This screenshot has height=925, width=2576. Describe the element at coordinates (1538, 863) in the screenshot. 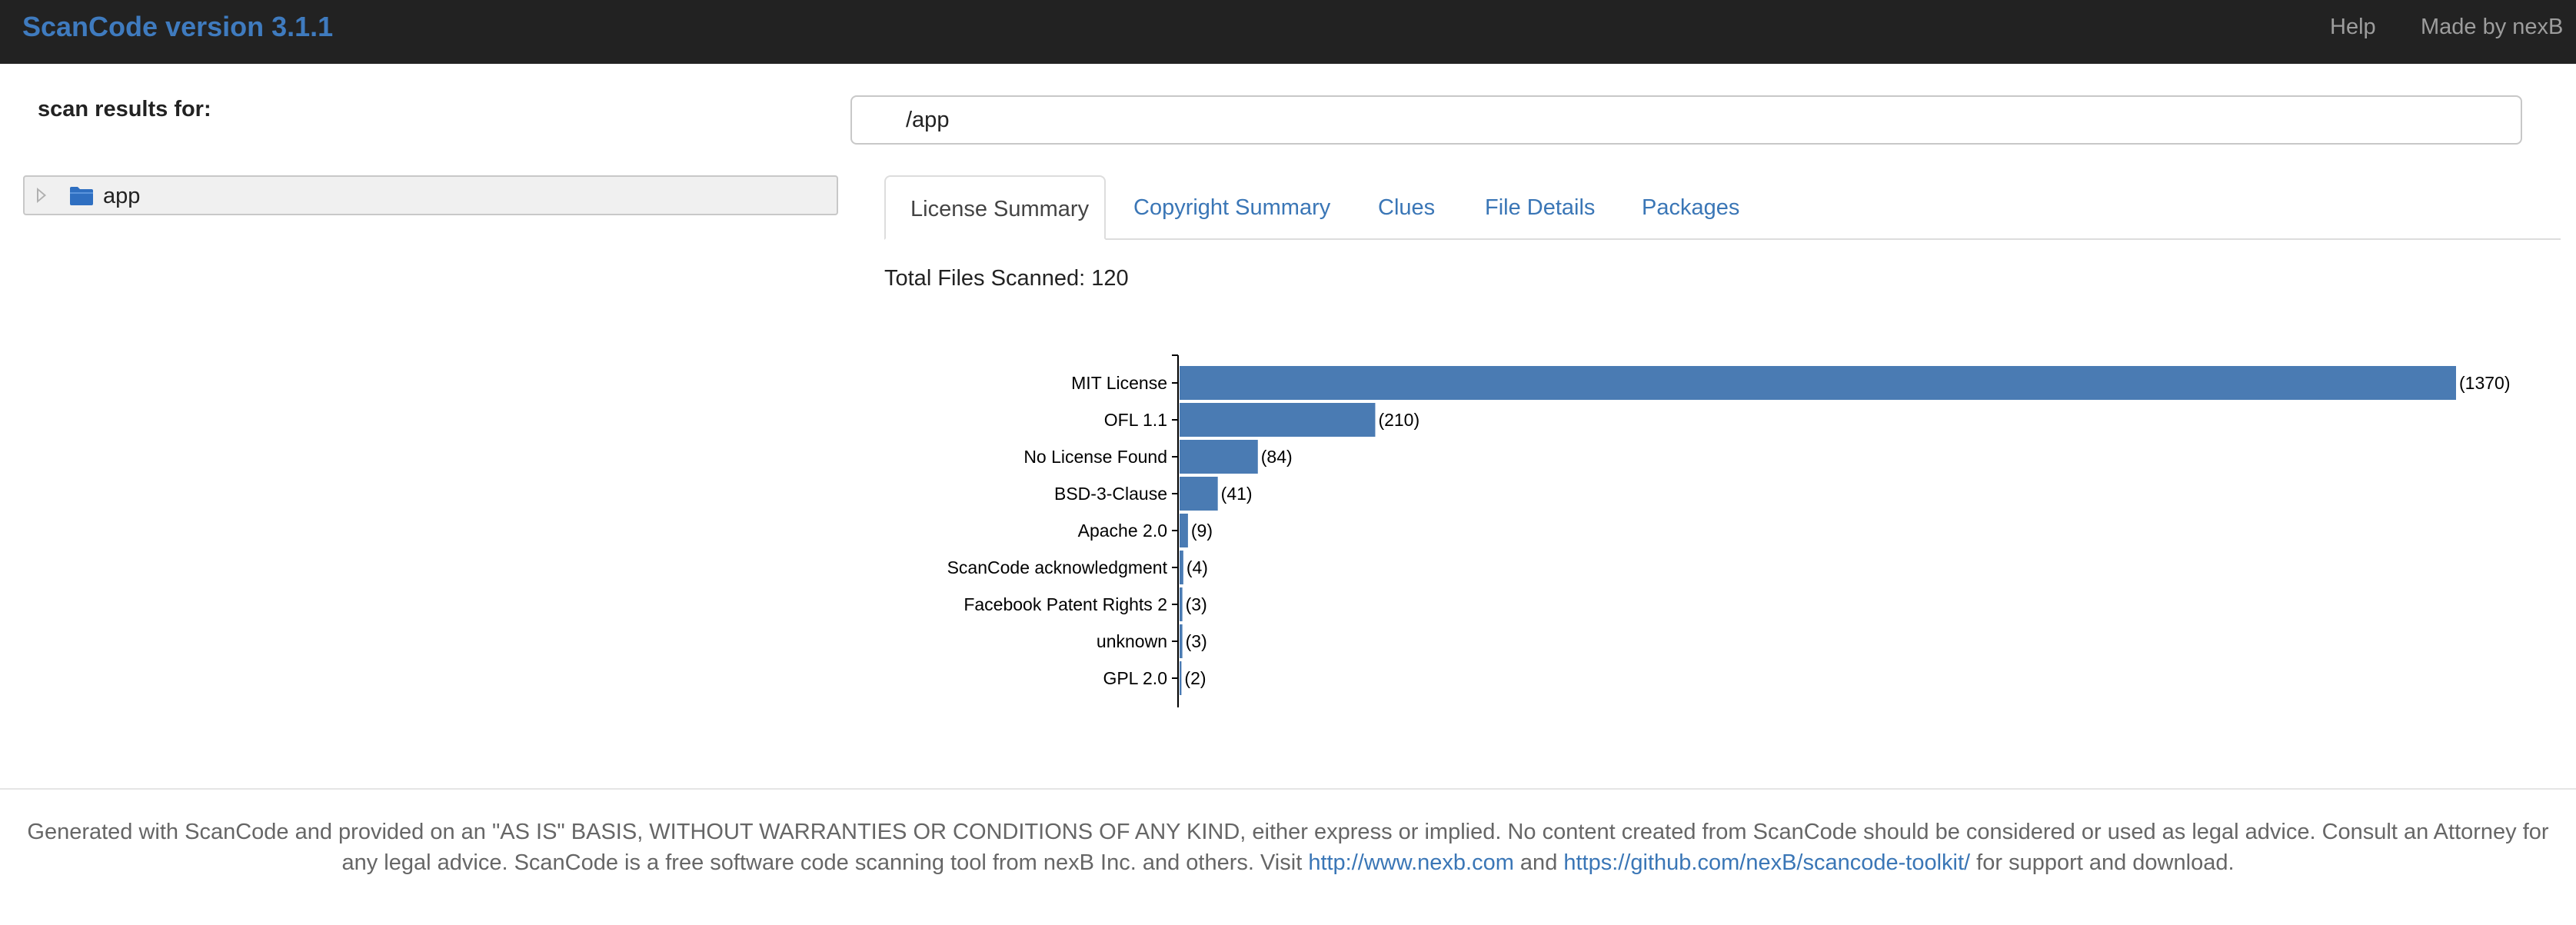

I see `footer-text: and` at that location.